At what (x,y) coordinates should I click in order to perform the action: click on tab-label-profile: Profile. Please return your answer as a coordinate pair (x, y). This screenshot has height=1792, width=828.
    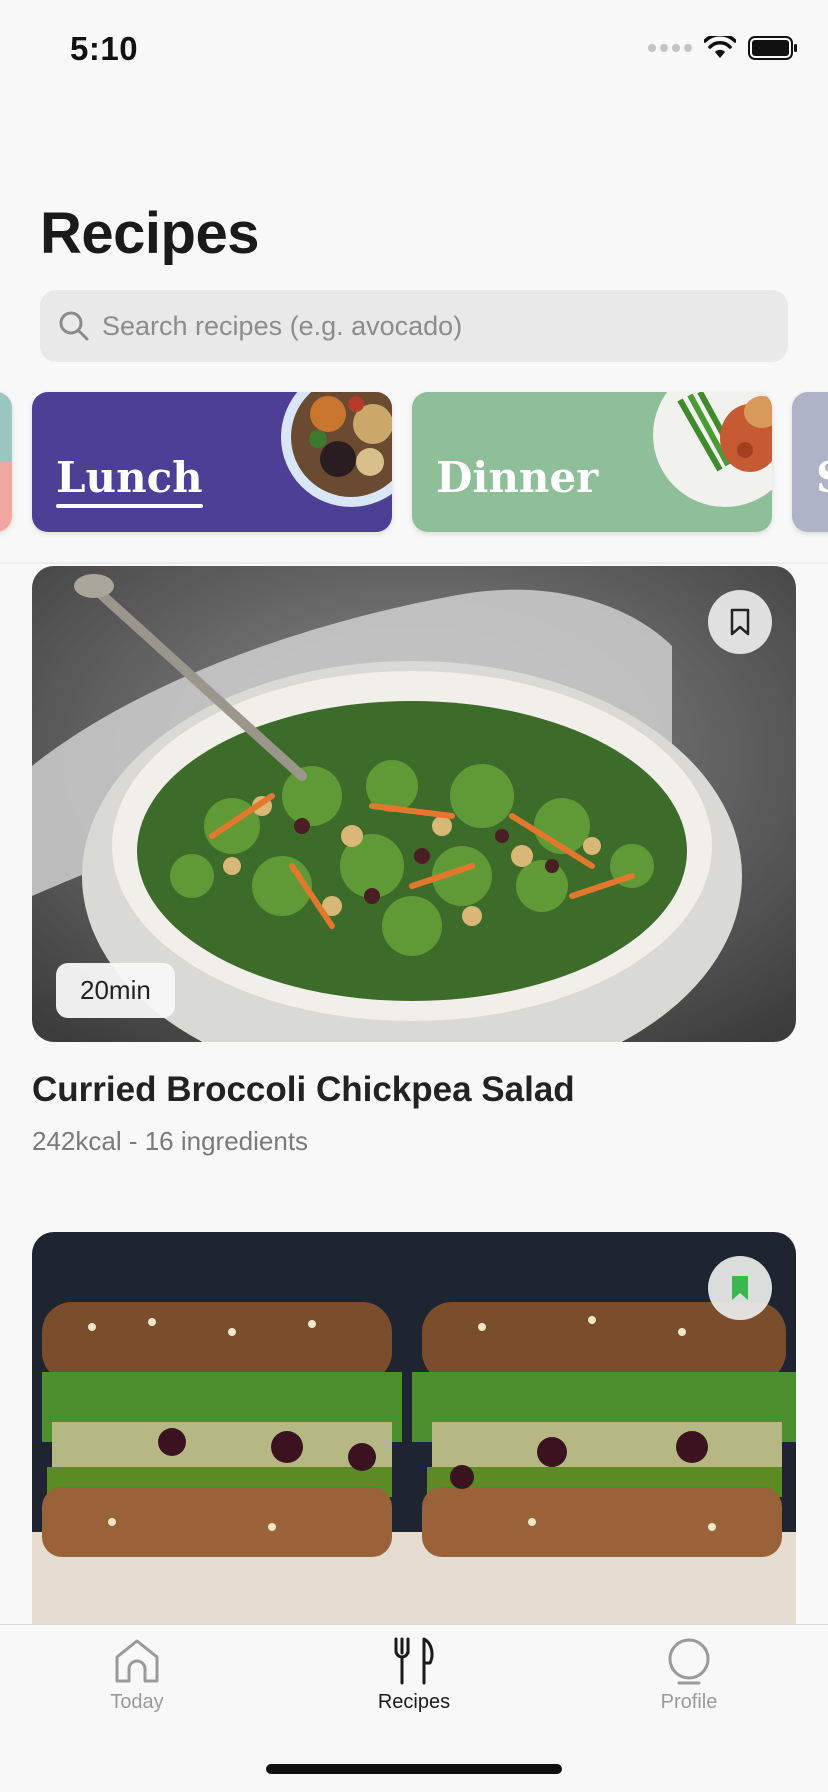
    Looking at the image, I should click on (689, 1702).